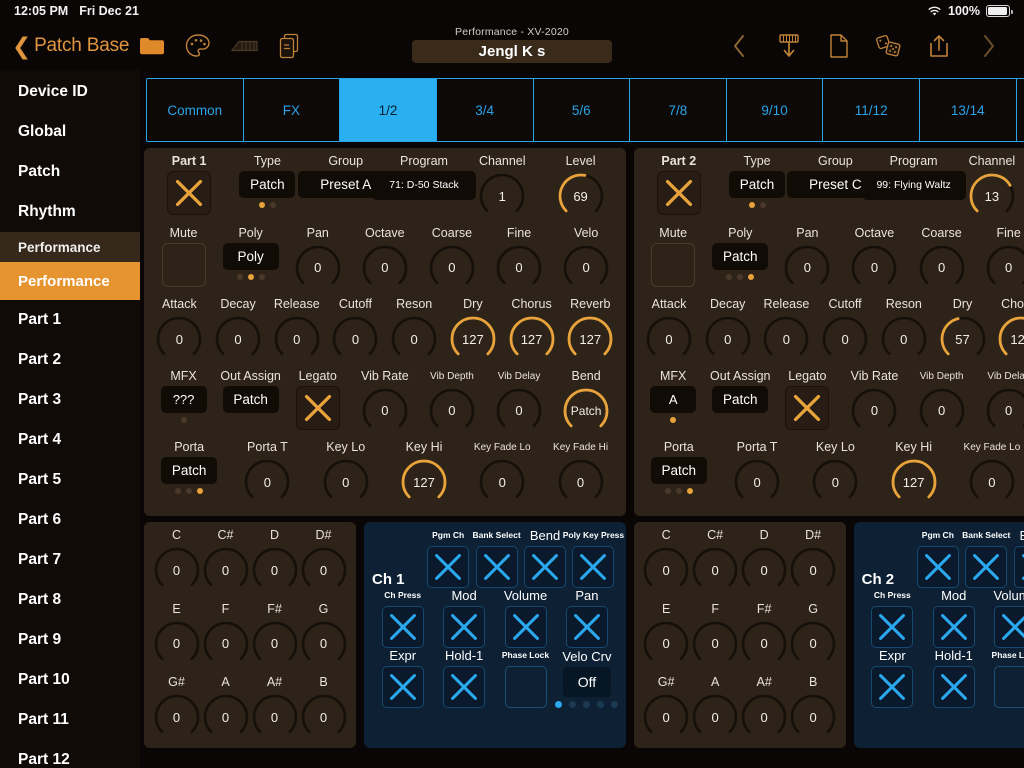 Image resolution: width=1024 pixels, height=768 pixels. What do you see at coordinates (519, 411) in the screenshot?
I see `knob-vib-delay: 0` at bounding box center [519, 411].